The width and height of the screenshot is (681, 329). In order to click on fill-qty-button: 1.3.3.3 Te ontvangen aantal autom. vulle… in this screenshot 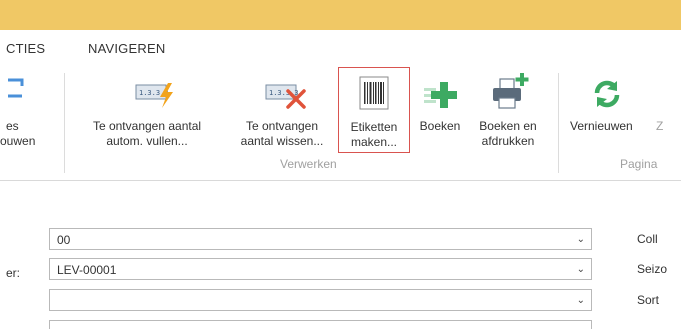, I will do `click(147, 113)`.